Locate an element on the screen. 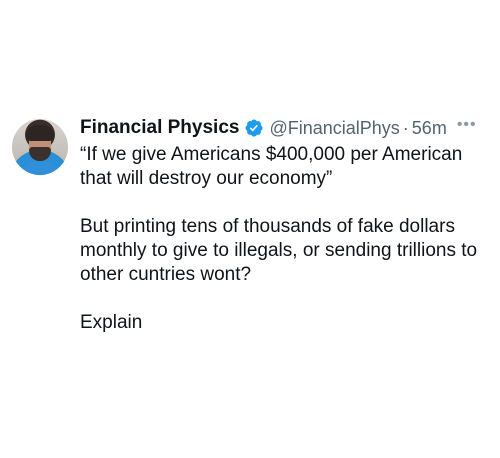 This screenshot has width=500, height=458. avatar-beard is located at coordinates (40, 154).